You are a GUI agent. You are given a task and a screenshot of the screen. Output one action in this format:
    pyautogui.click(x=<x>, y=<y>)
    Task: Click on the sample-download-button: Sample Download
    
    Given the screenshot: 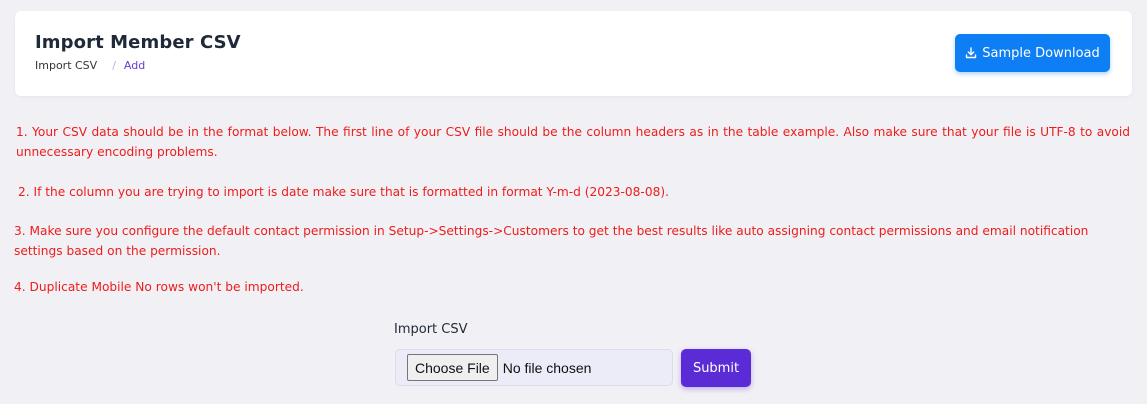 What is the action you would take?
    pyautogui.click(x=1032, y=53)
    